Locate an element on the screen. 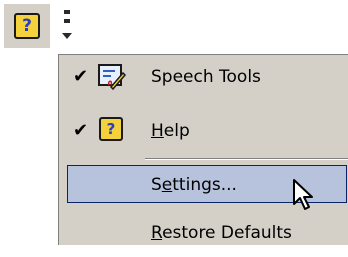 The width and height of the screenshot is (348, 257). chevron-down-icon is located at coordinates (67, 36).